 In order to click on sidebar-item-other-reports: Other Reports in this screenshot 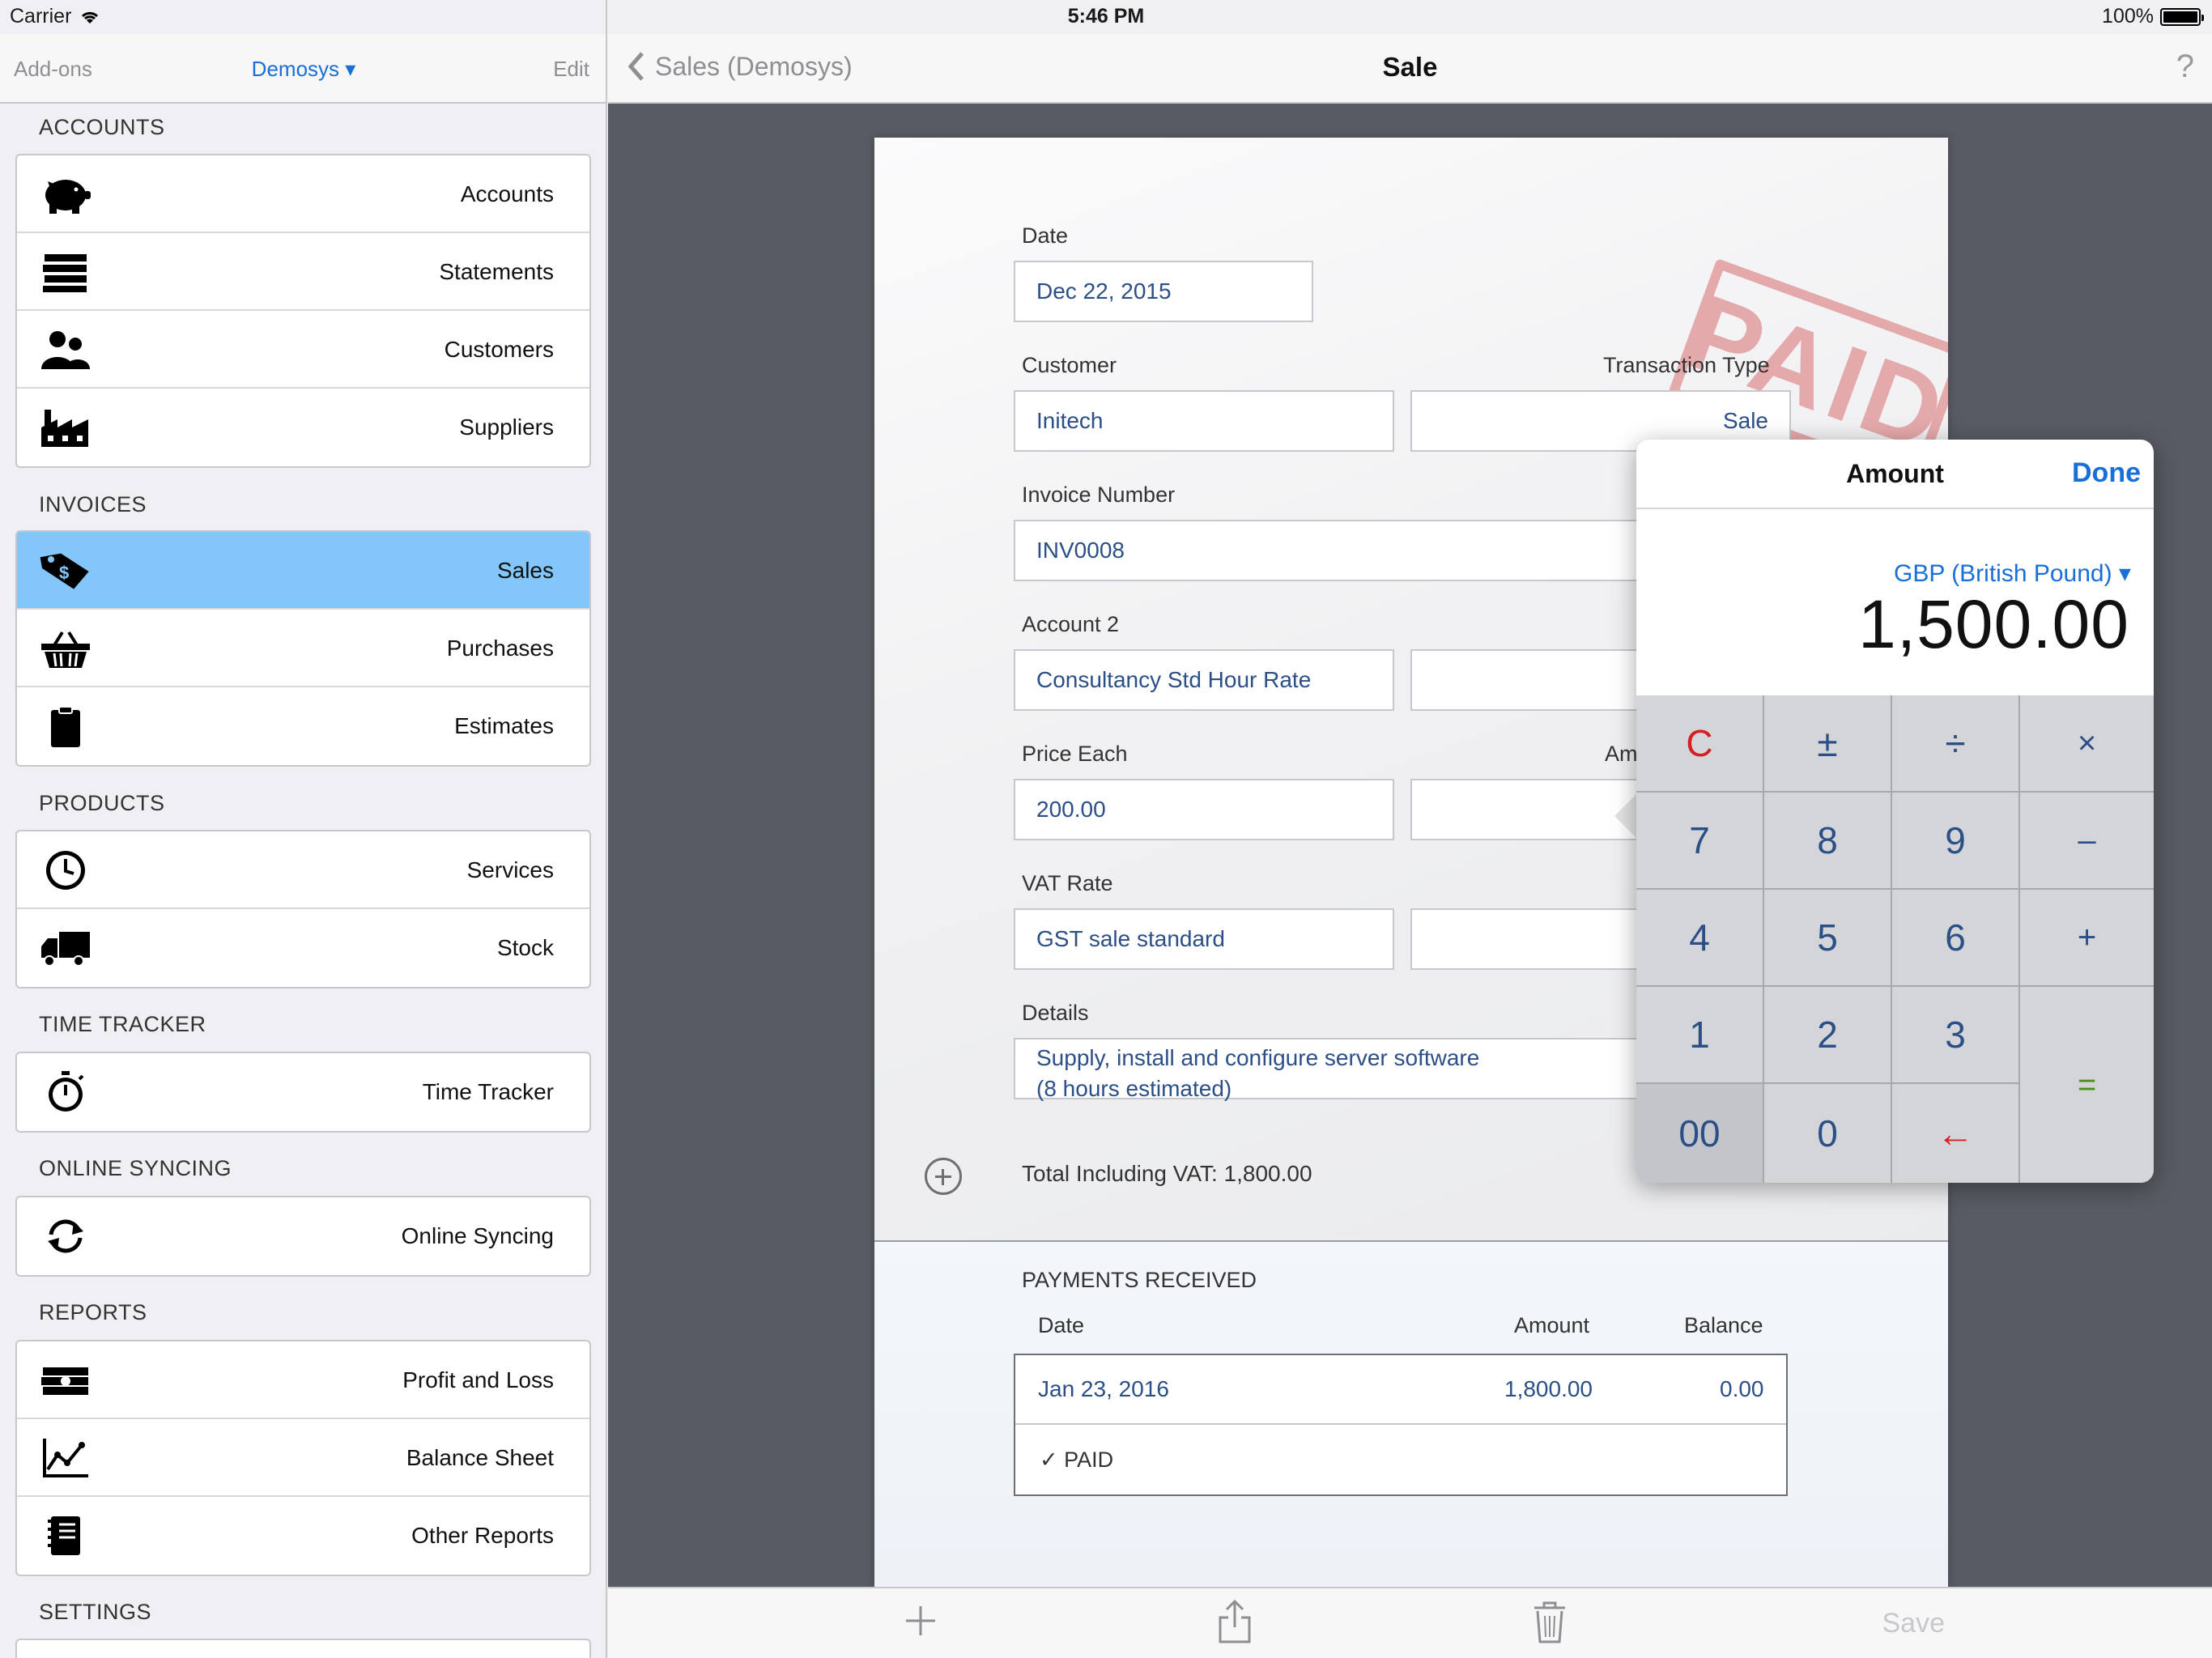, I will do `click(303, 1536)`.